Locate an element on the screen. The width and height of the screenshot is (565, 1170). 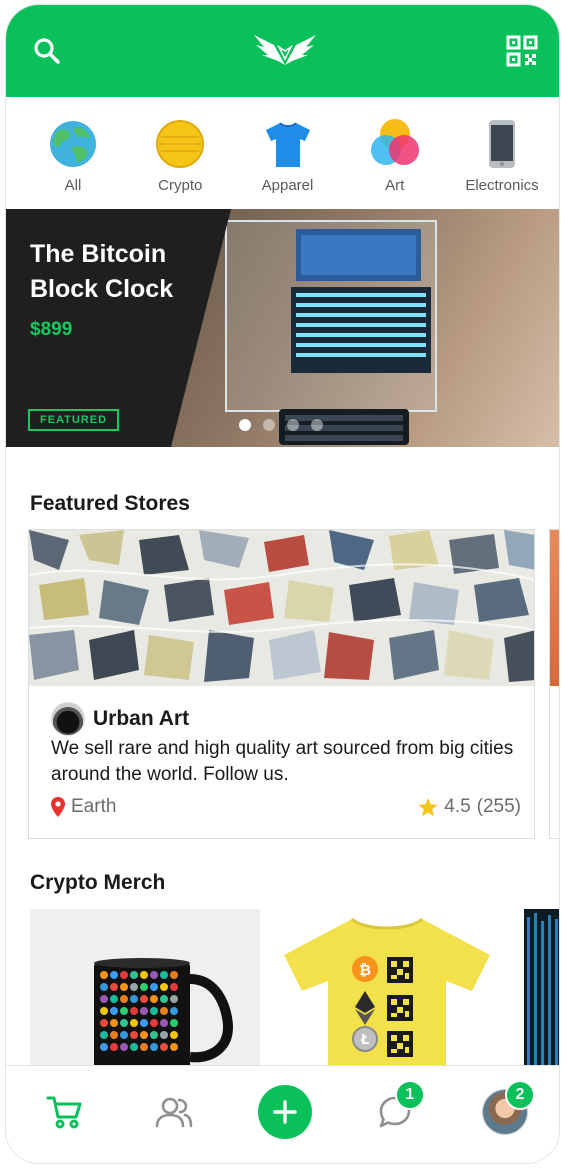
tab-people is located at coordinates (174, 1112).